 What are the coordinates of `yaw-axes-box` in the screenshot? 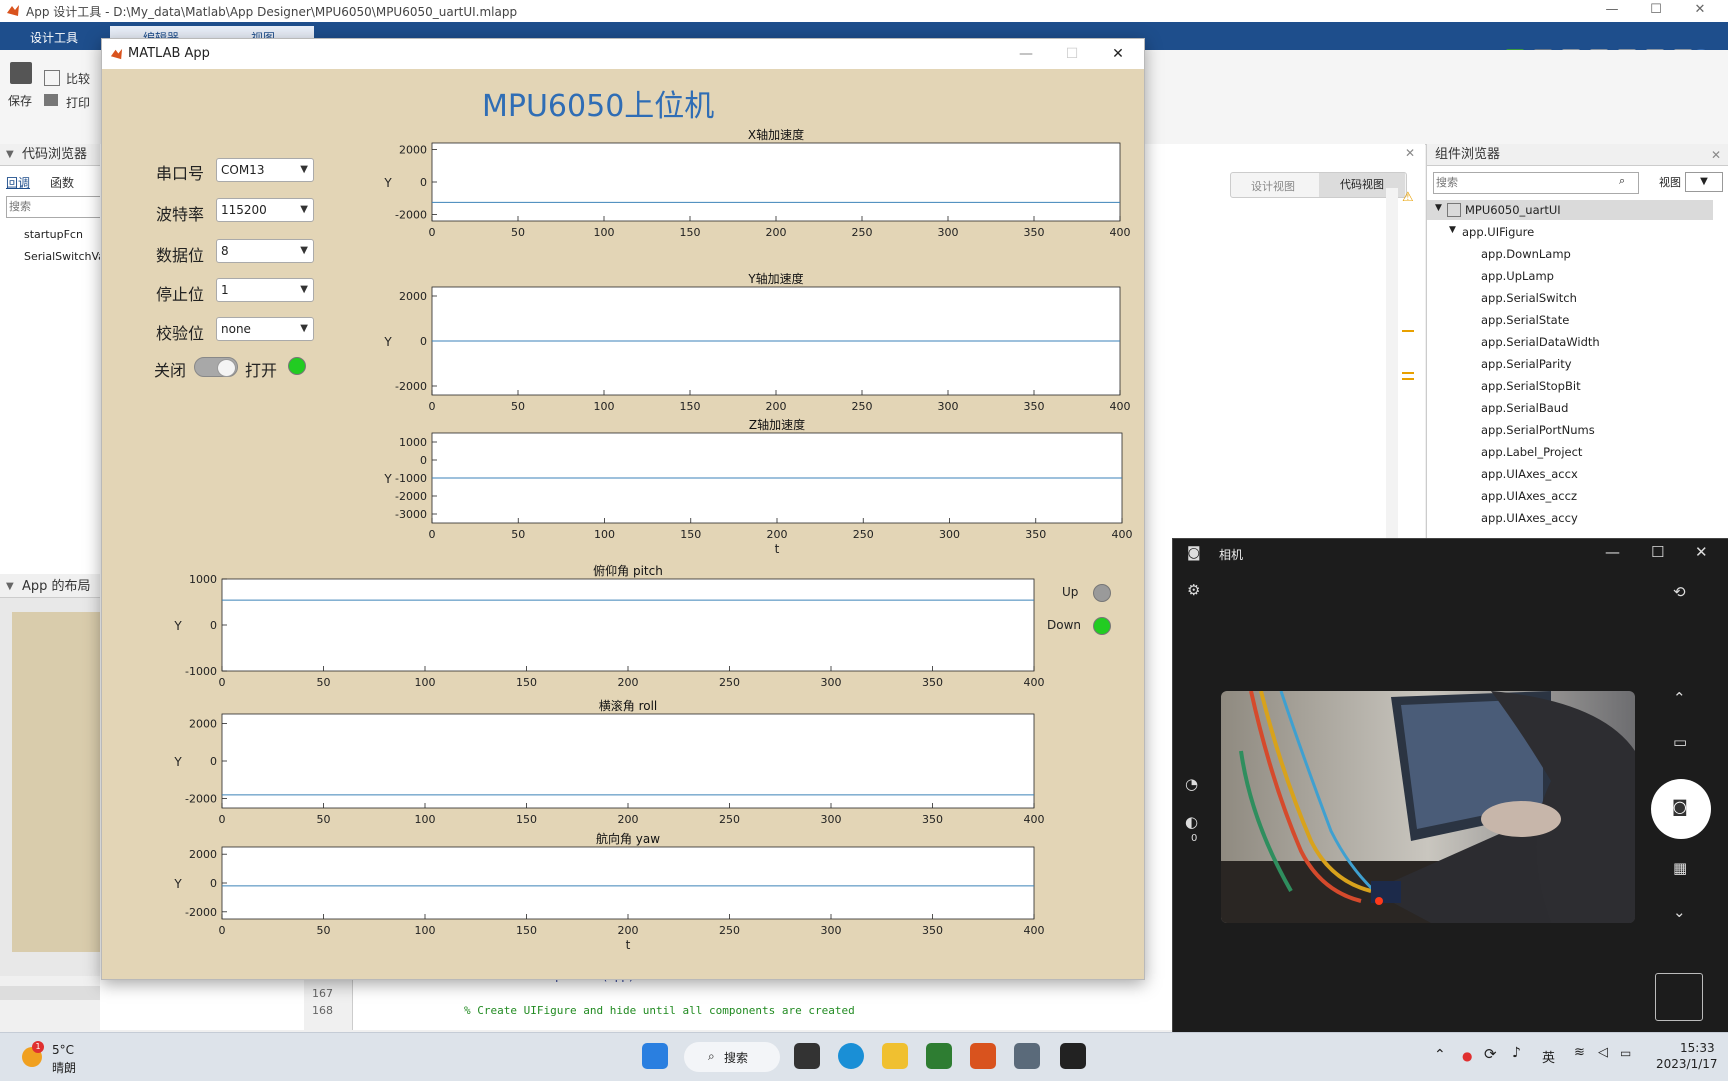 It's located at (628, 883).